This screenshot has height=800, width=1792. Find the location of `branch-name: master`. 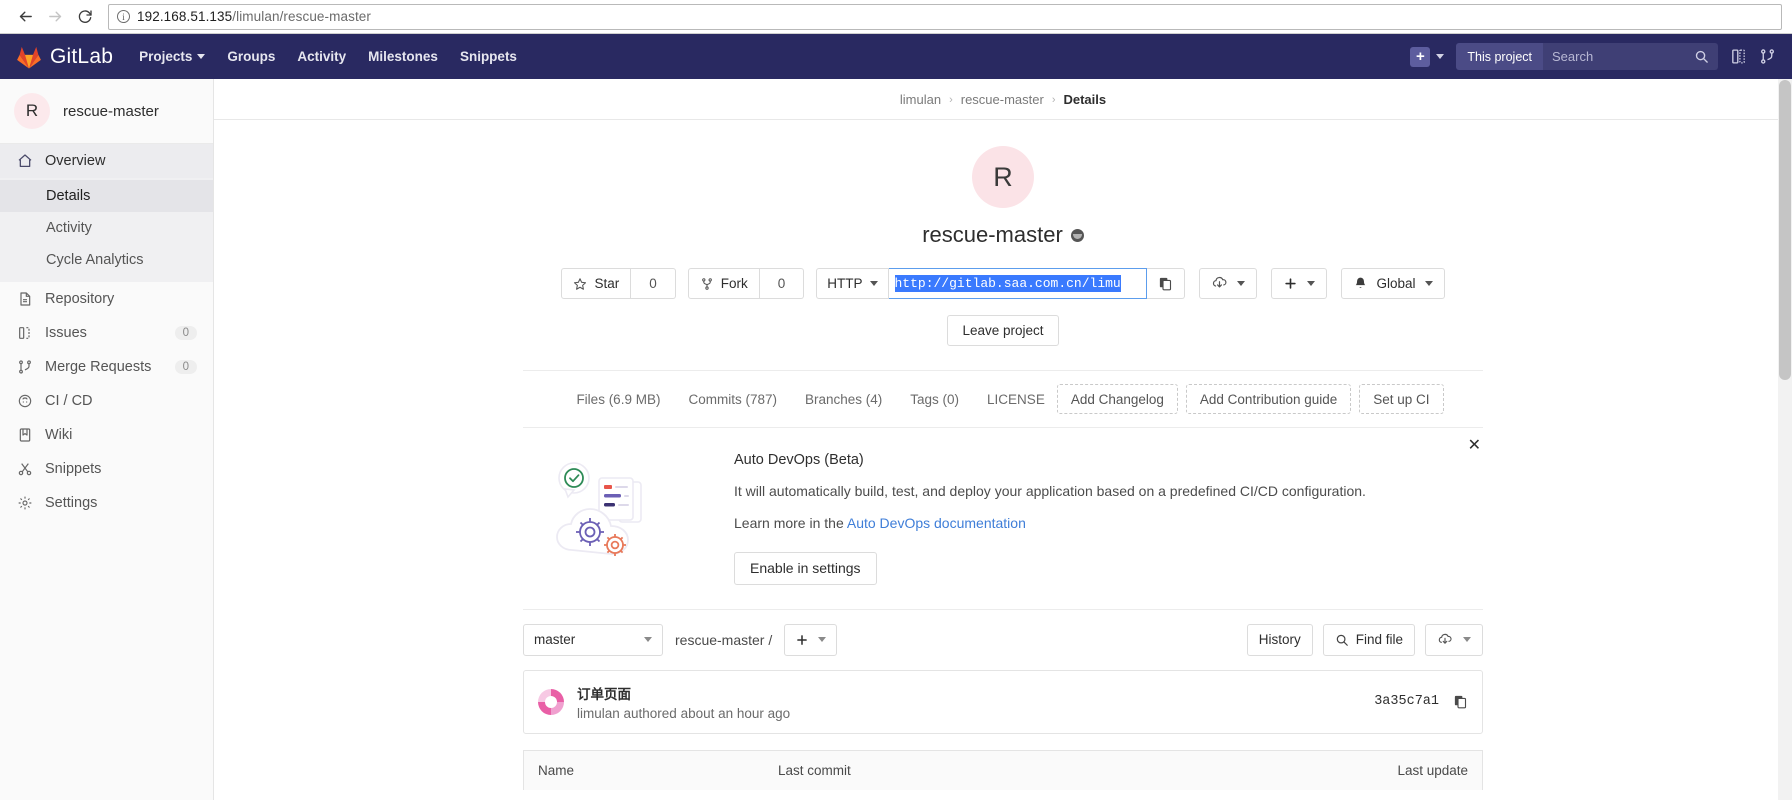

branch-name: master is located at coordinates (555, 640).